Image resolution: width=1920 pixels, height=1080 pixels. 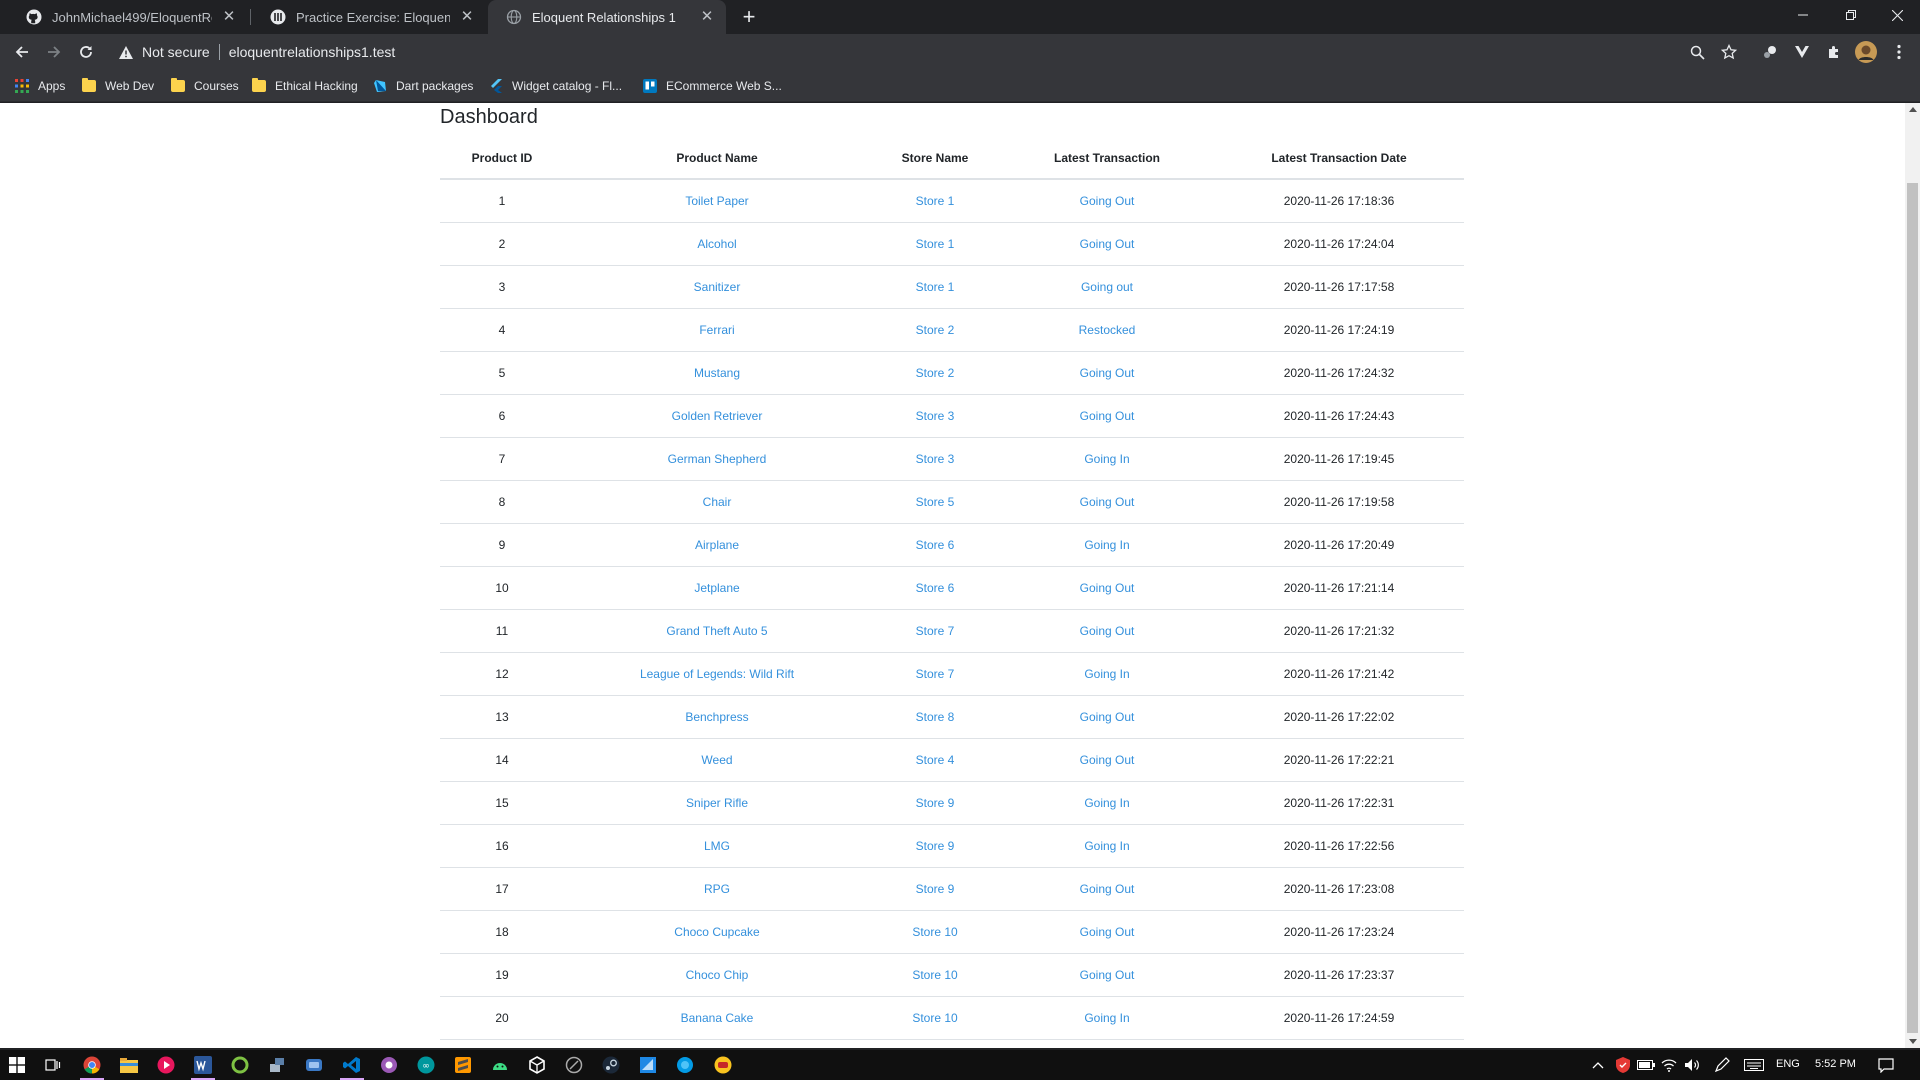 I want to click on task-view-icon, so click(x=53, y=1065).